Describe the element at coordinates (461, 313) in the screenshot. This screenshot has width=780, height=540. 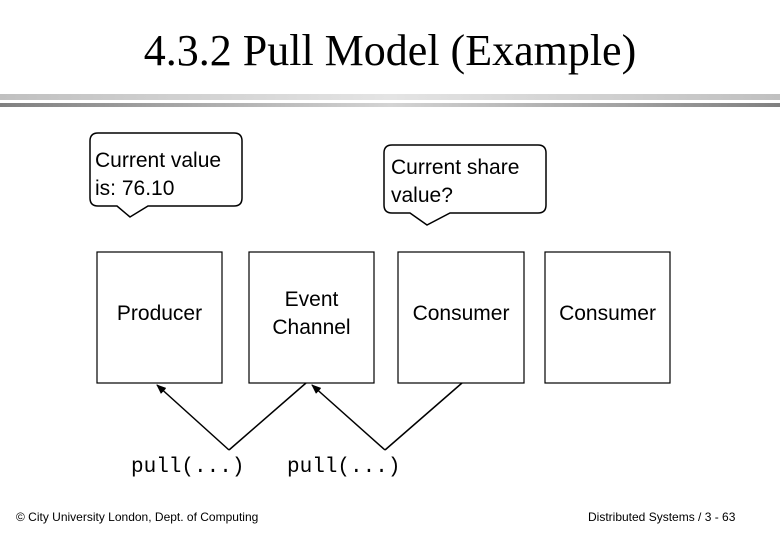
I see `consumer-1-label: Consumer` at that location.